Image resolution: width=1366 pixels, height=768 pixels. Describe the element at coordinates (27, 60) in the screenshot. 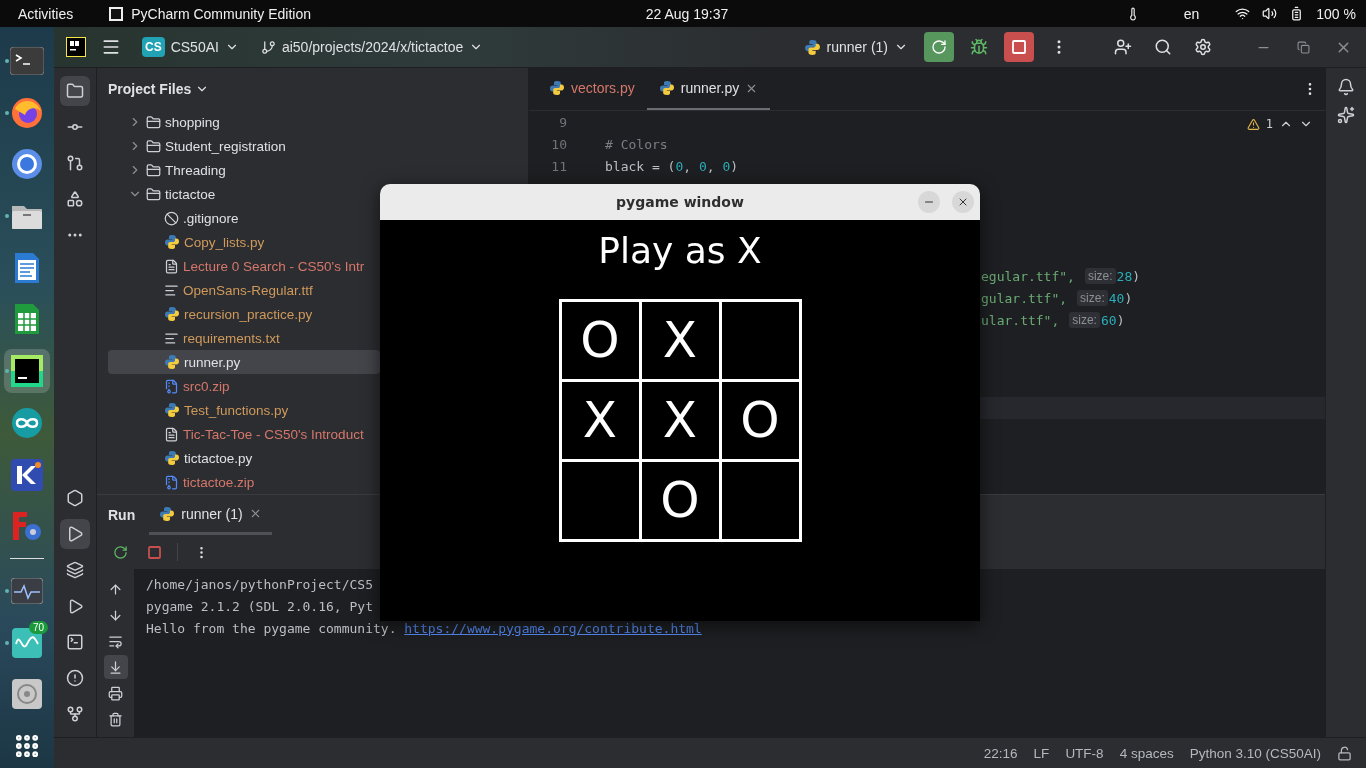

I see `terminal-icon` at that location.